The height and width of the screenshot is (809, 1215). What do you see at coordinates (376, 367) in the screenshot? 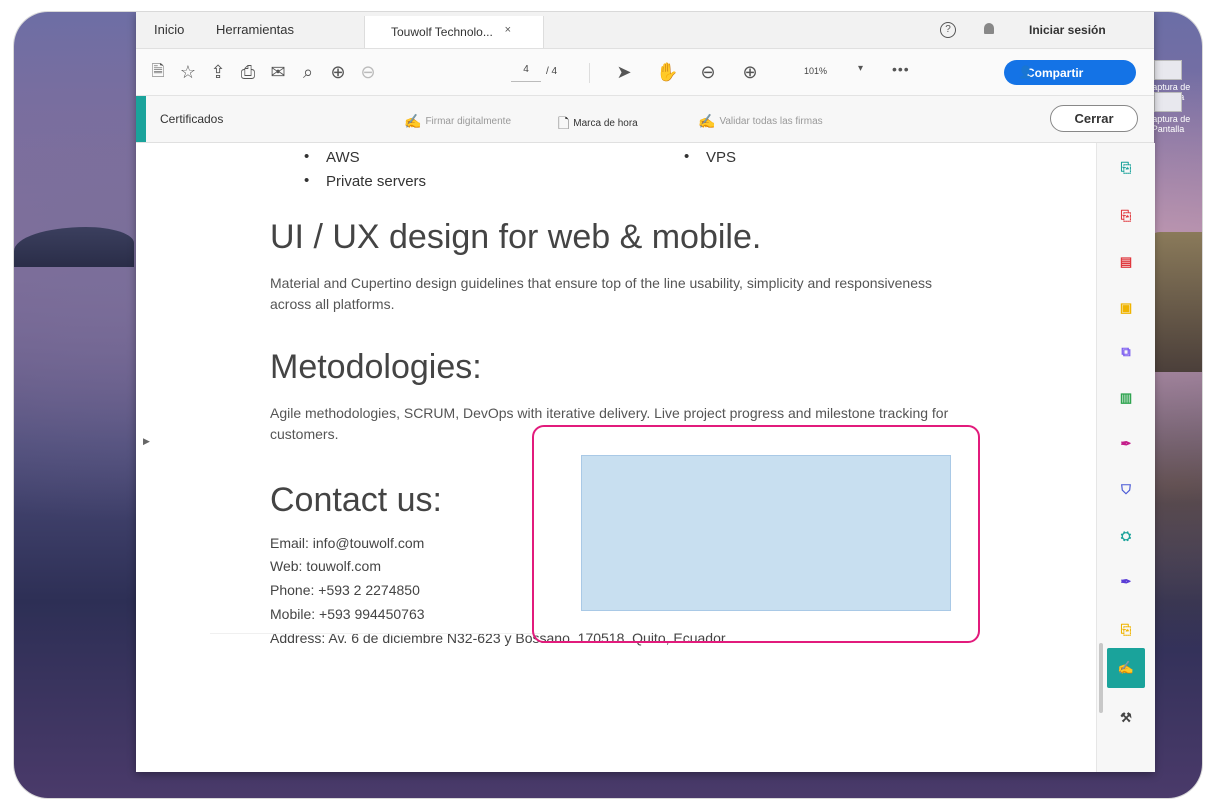
I see `section-title-methodologies: Metodologies:` at bounding box center [376, 367].